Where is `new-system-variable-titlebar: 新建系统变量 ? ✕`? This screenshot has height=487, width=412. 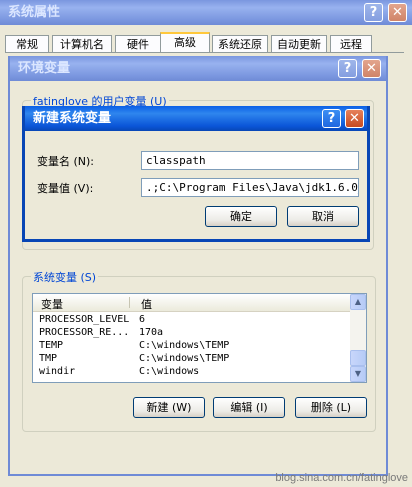 new-system-variable-titlebar: 新建系统变量 ? ✕ is located at coordinates (196, 118).